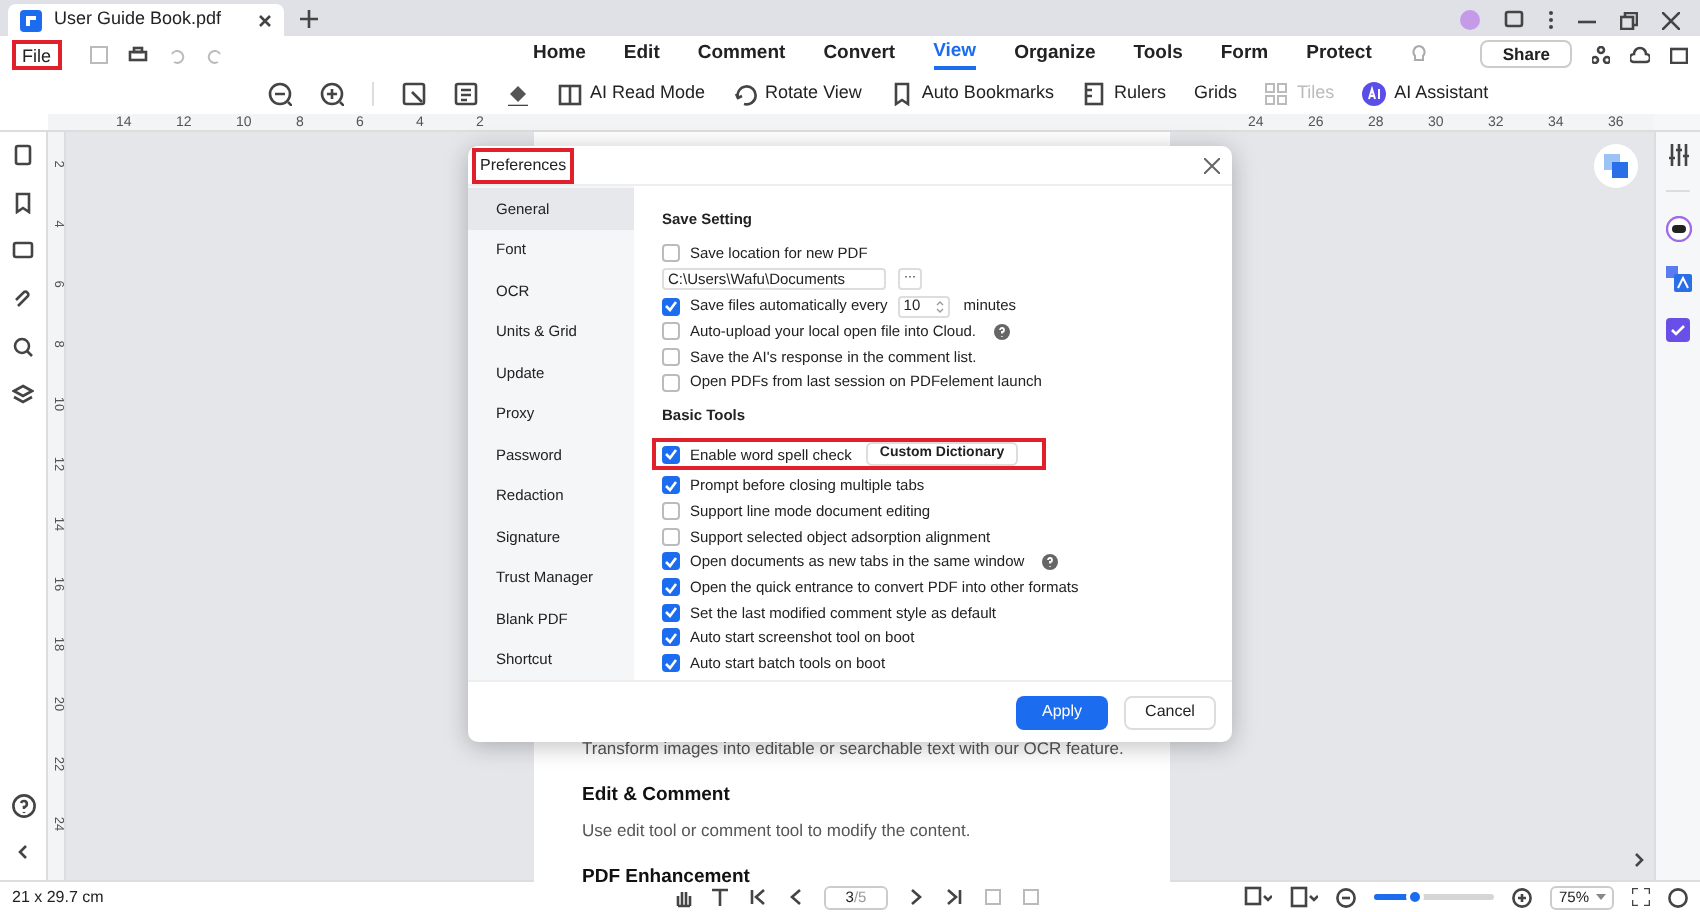 The height and width of the screenshot is (912, 1700). What do you see at coordinates (37, 54) in the screenshot?
I see `file-menu: File` at bounding box center [37, 54].